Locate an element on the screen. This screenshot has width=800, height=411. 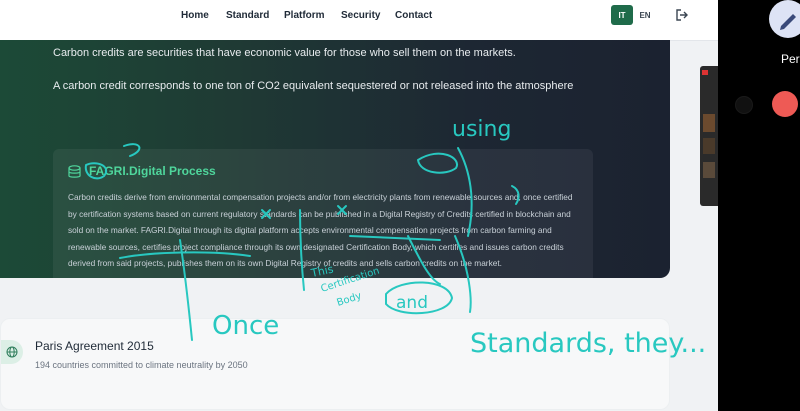
language-it-button: IT is located at coordinates (622, 15).